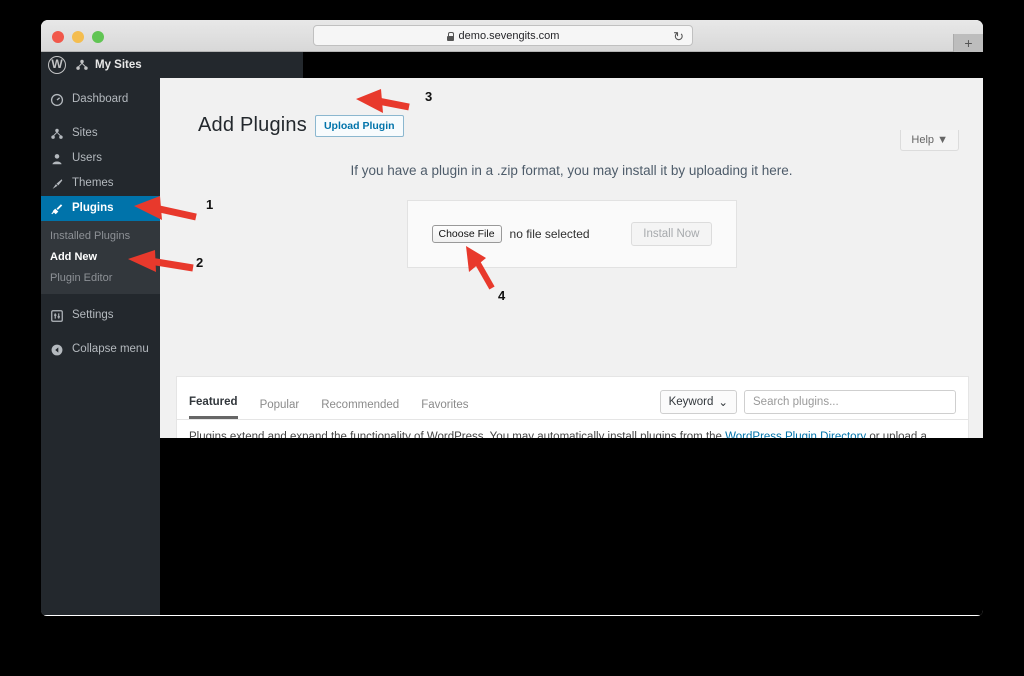 This screenshot has width=1024, height=676. What do you see at coordinates (571, 107) in the screenshot?
I see `page-header: Add Plugins Upload Plugin` at bounding box center [571, 107].